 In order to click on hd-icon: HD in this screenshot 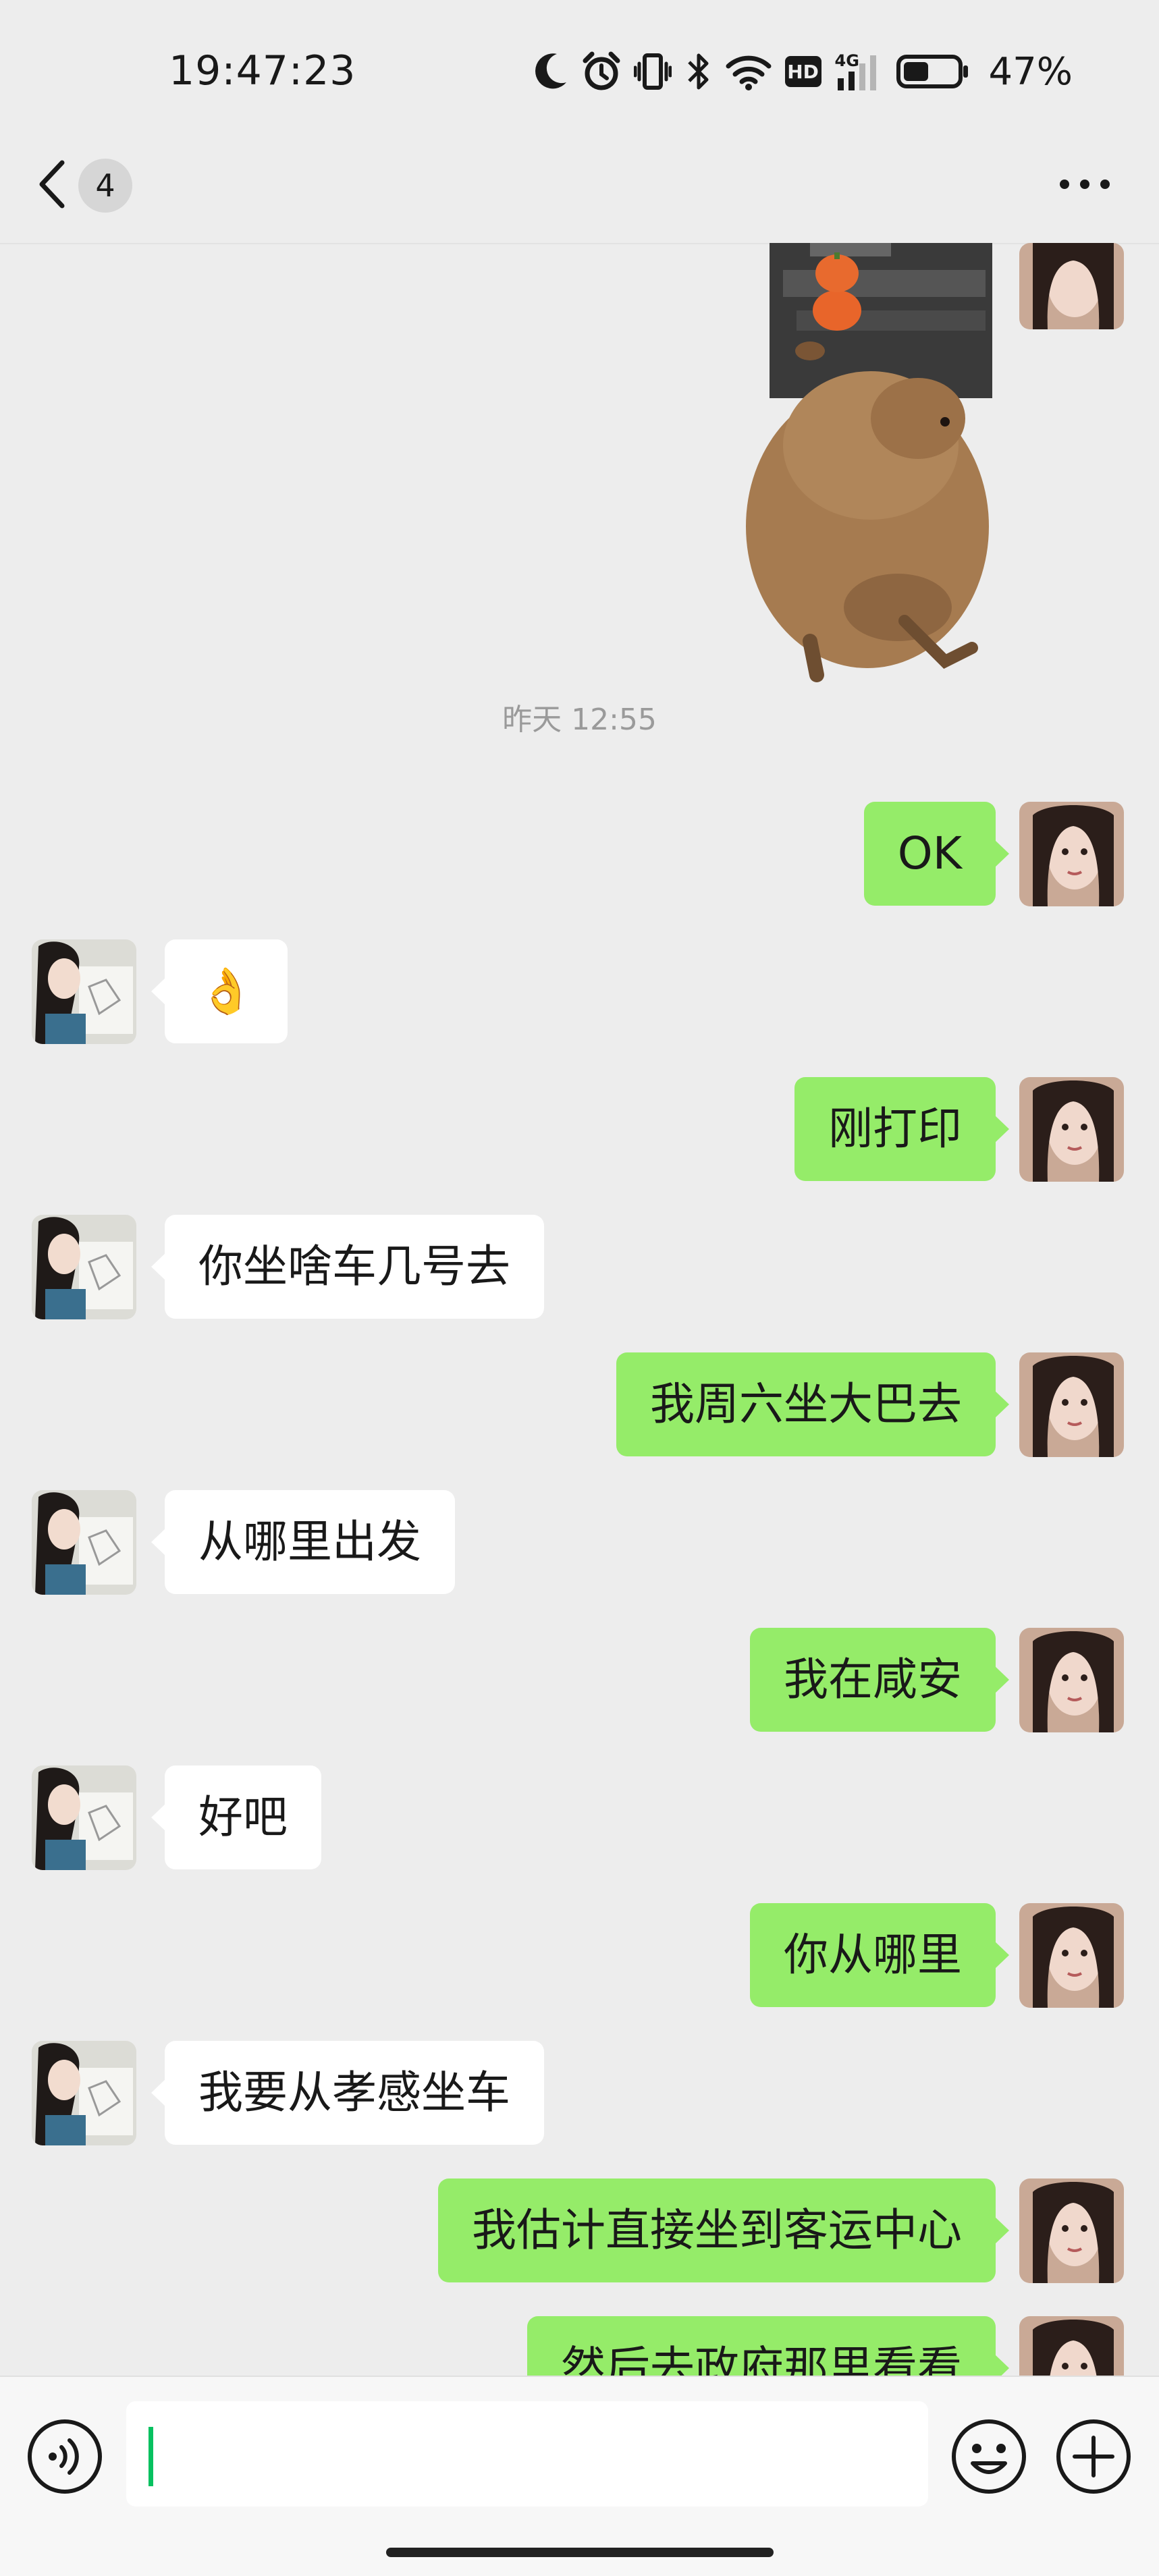, I will do `click(802, 71)`.